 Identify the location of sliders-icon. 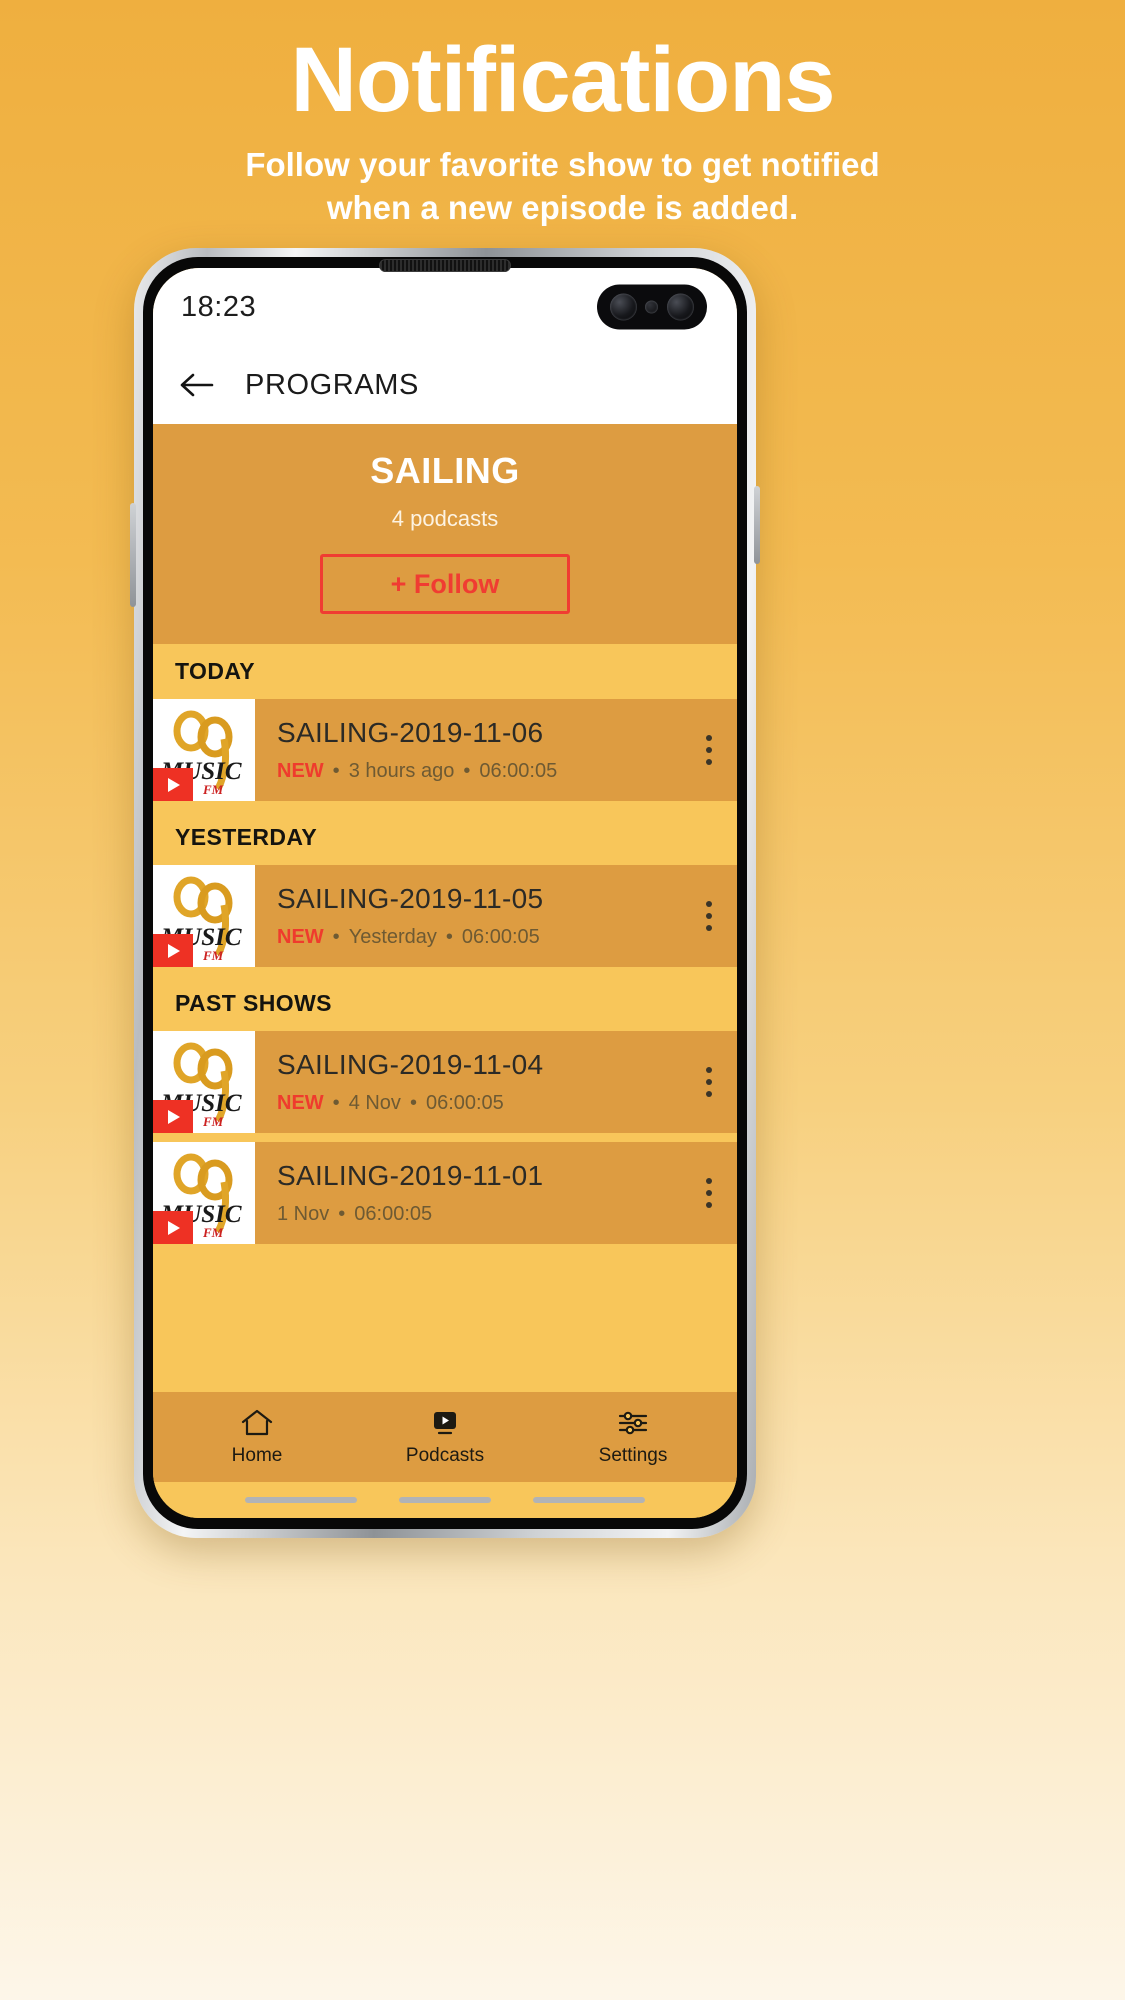
(633, 1422).